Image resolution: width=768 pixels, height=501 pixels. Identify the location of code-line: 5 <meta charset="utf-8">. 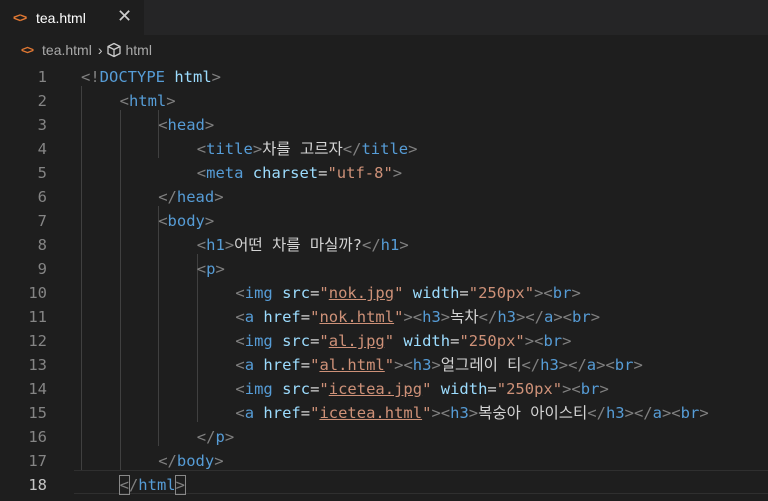
(384, 173).